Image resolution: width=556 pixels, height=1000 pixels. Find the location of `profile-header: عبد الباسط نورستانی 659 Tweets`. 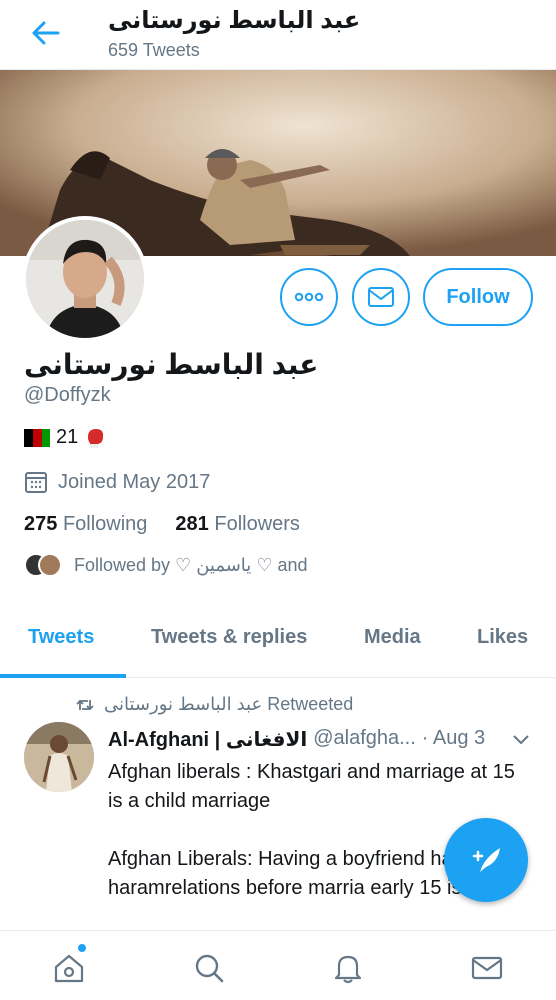

profile-header: عبد الباسط نورستانی 659 Tweets is located at coordinates (278, 35).